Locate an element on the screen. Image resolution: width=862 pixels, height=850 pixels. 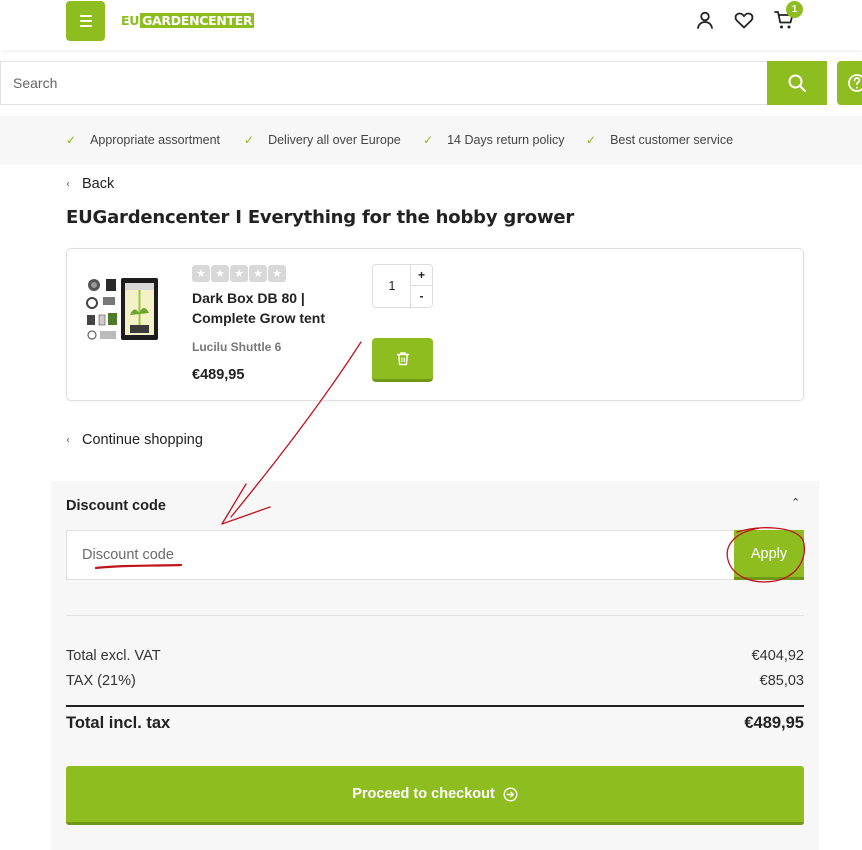
search-input is located at coordinates (384, 83).